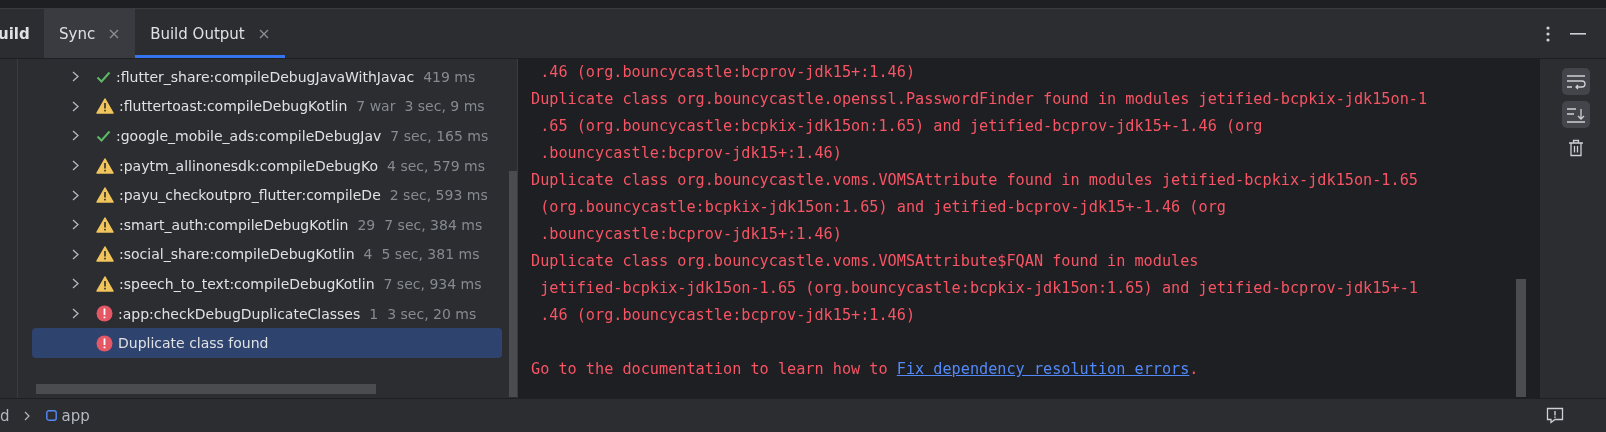  I want to click on build-tree-row: :speech_to_text:compileDebugKotlin 7 sec, 934 ms, so click(267, 284).